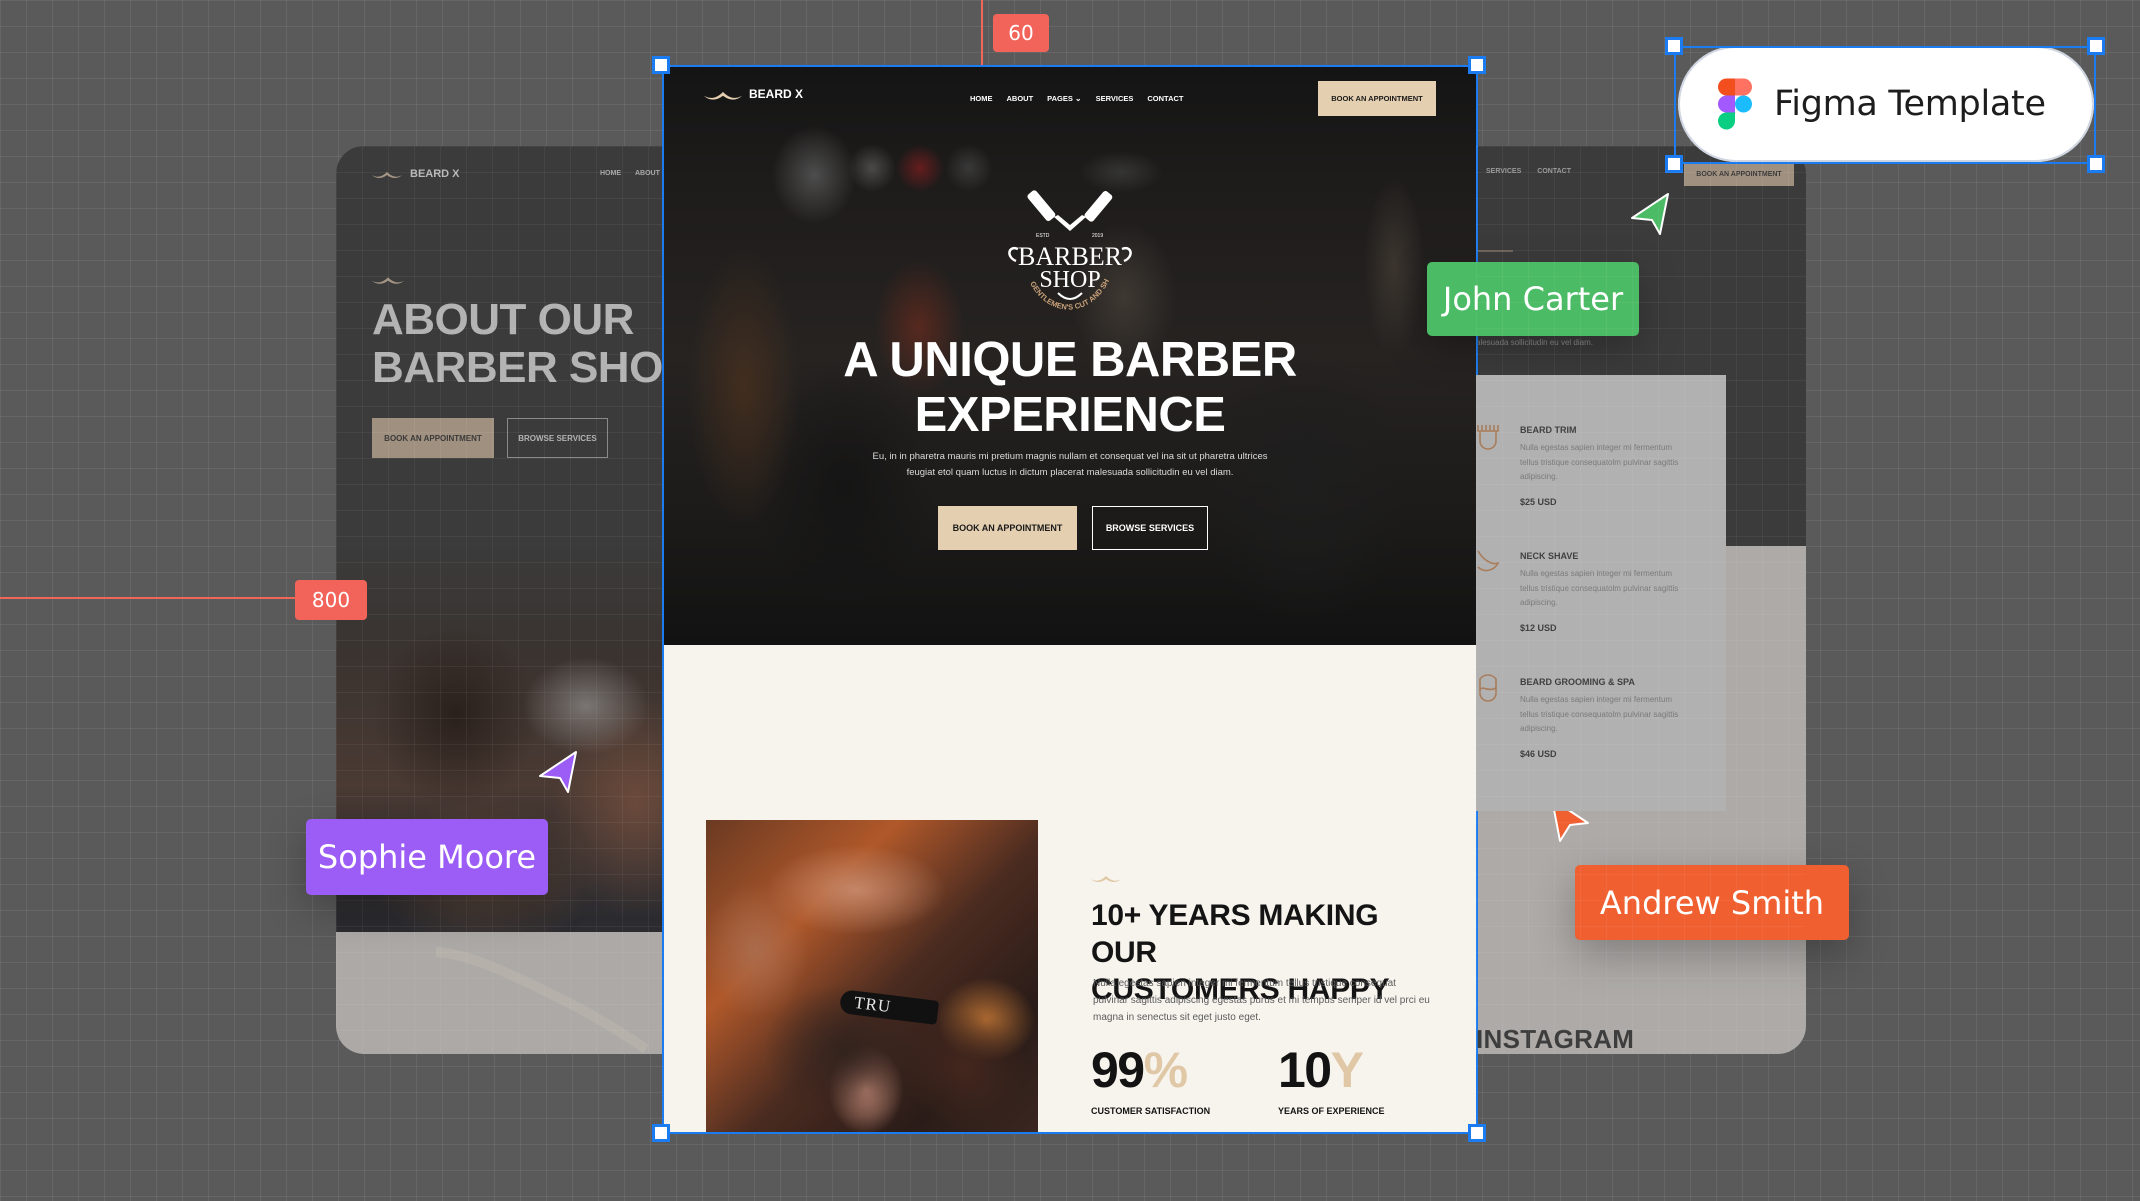 The image size is (2140, 1201). I want to click on cursor-icon-john, so click(1650, 214).